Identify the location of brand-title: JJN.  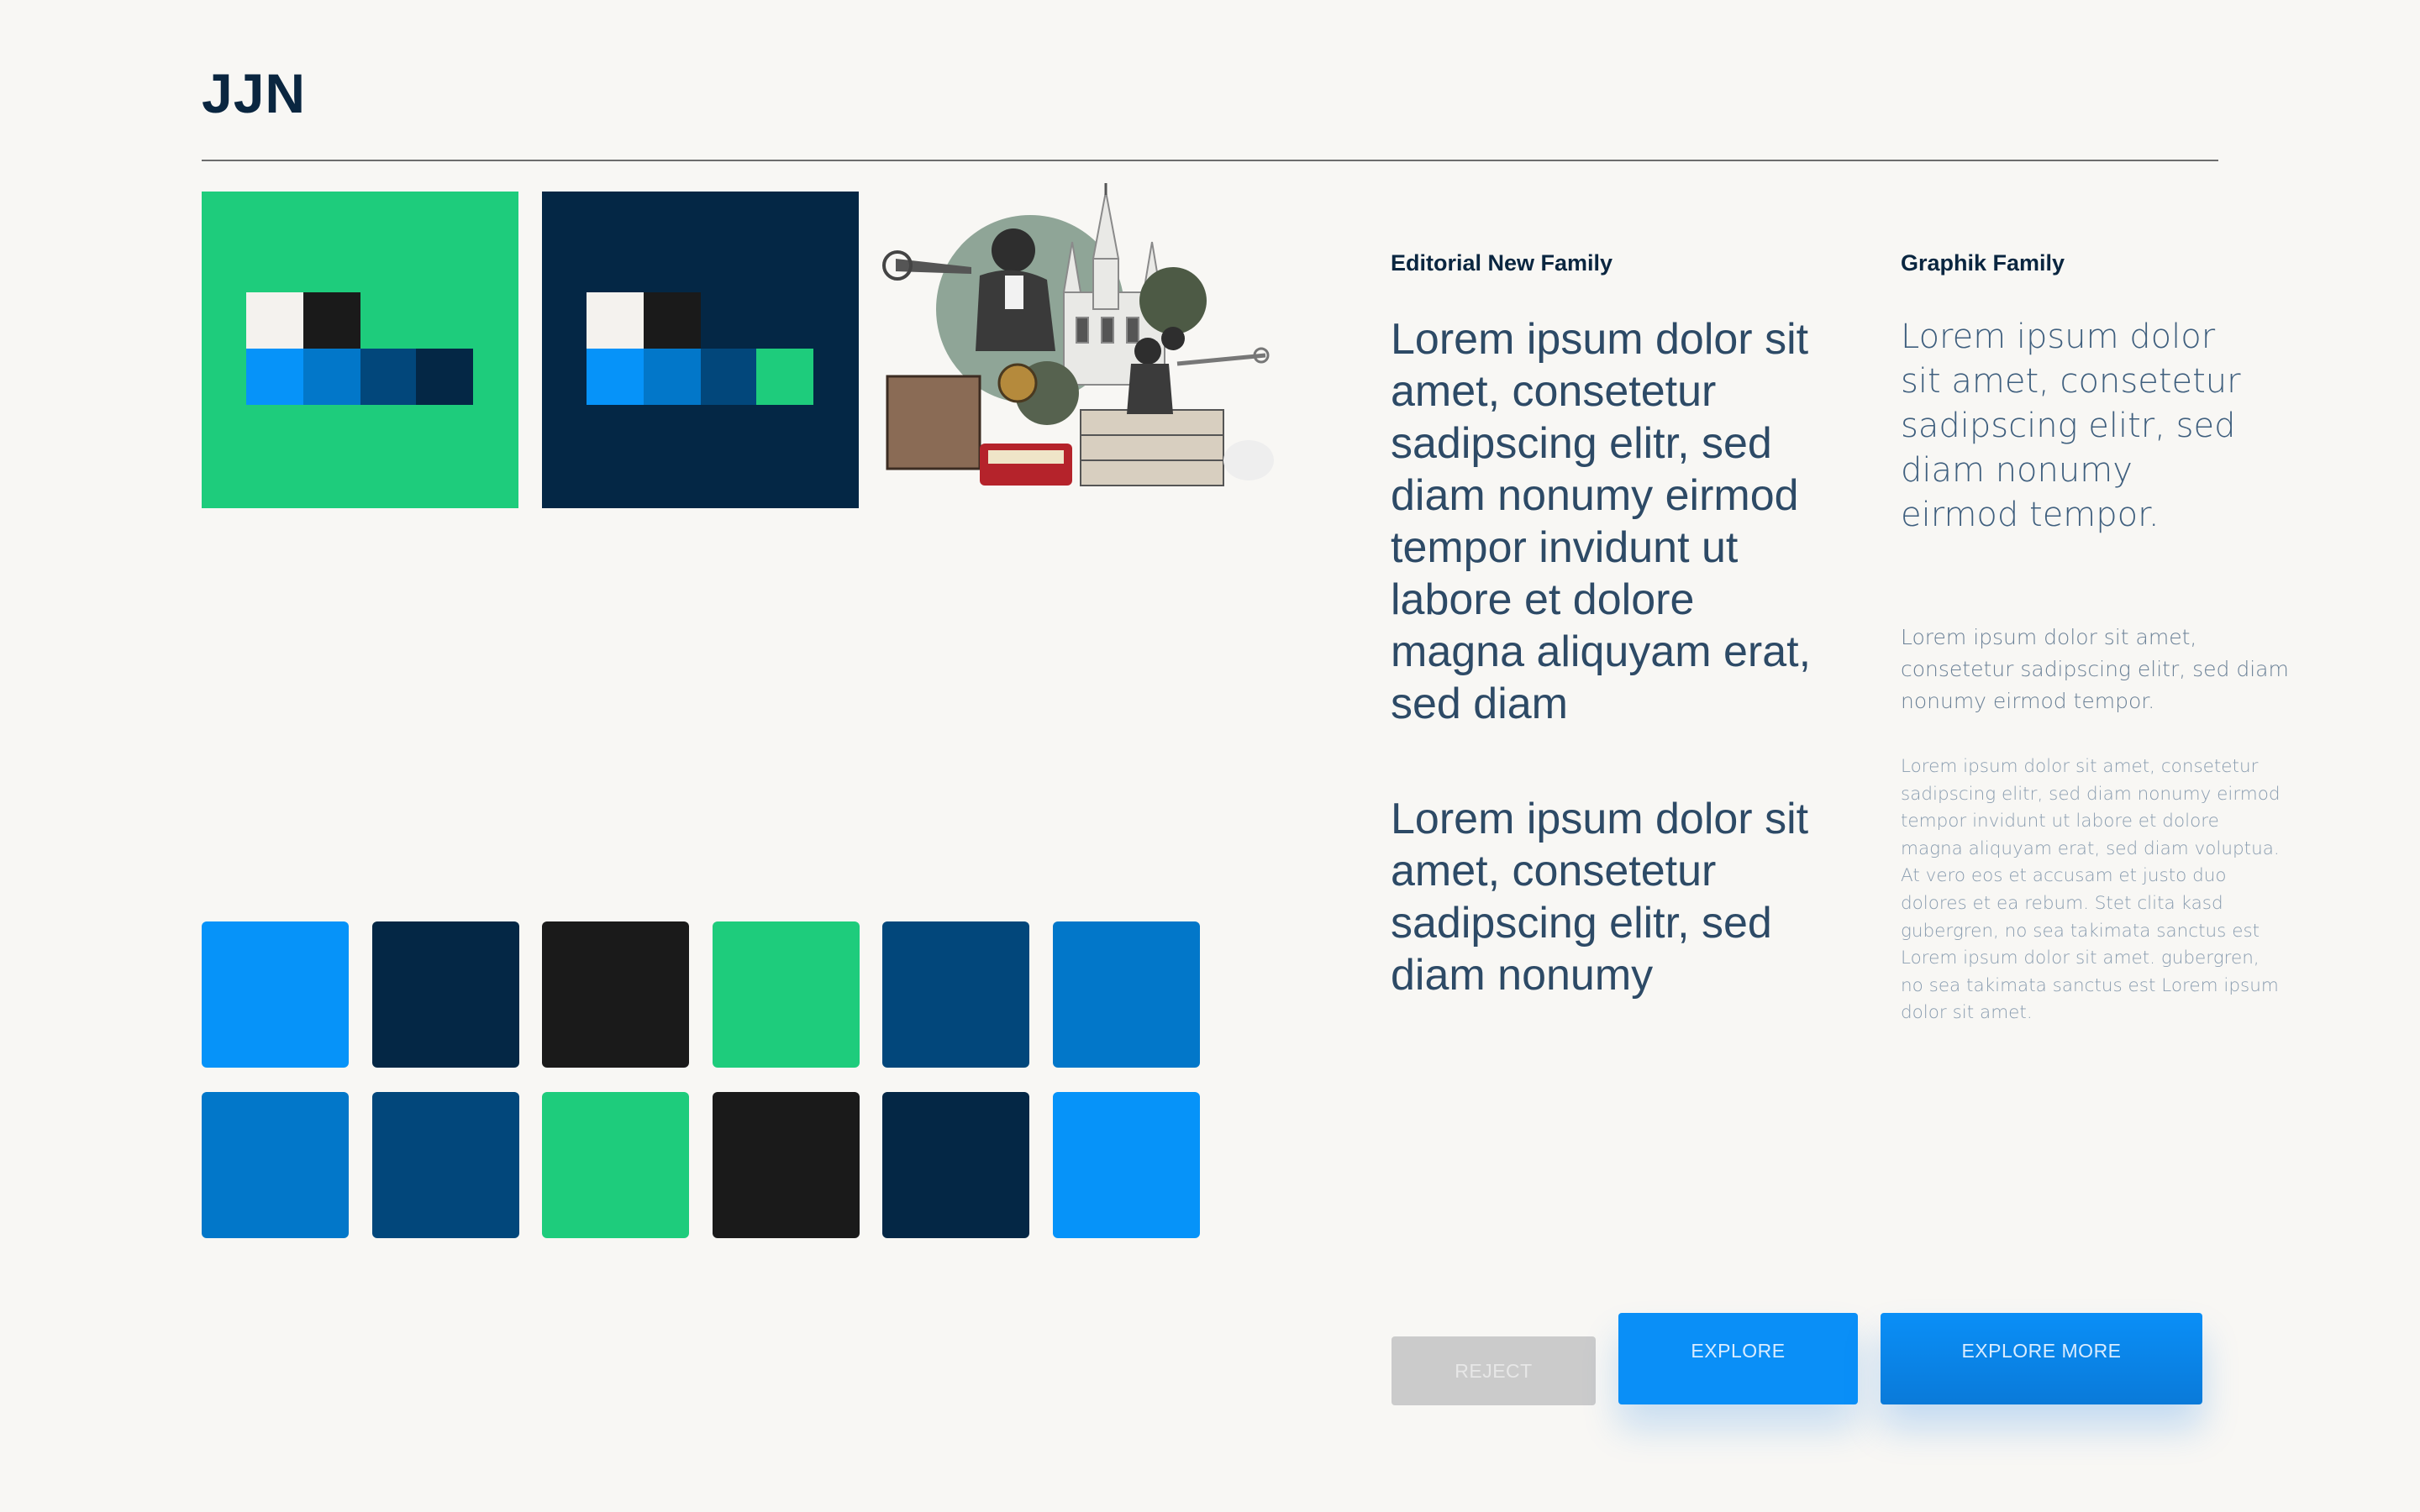
(255, 93).